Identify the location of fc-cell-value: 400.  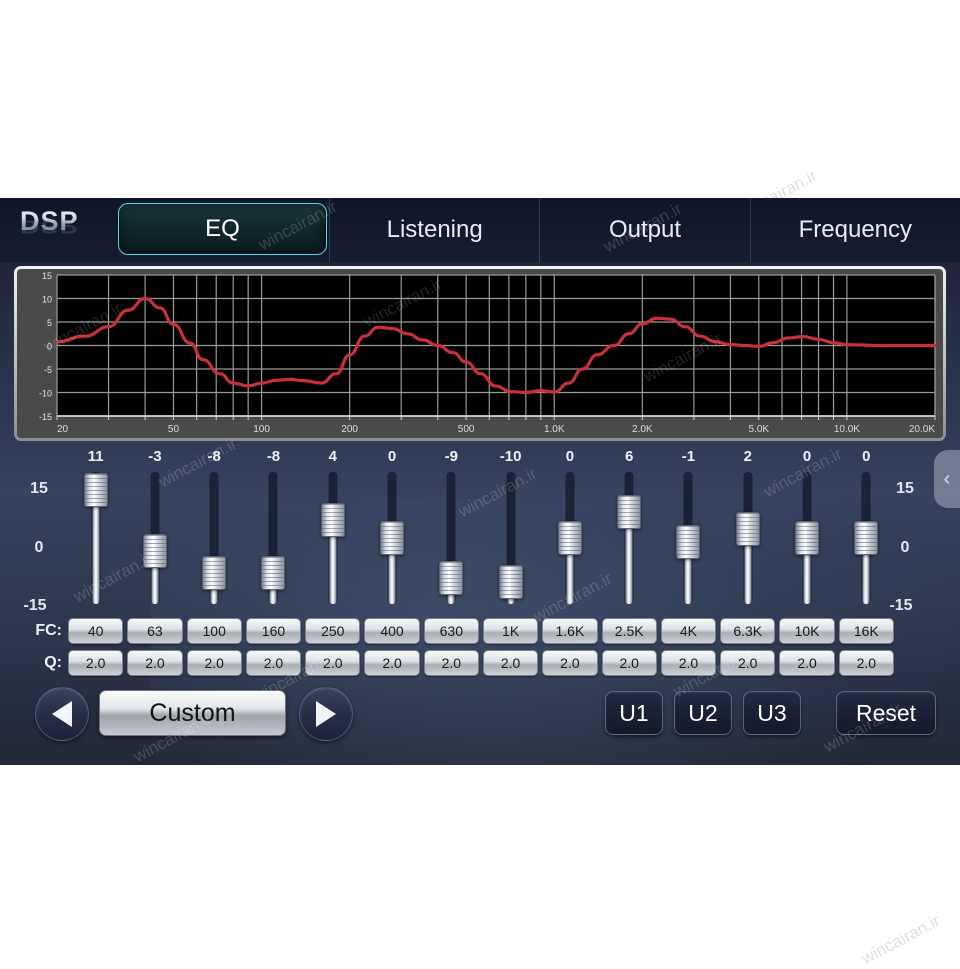
(392, 631).